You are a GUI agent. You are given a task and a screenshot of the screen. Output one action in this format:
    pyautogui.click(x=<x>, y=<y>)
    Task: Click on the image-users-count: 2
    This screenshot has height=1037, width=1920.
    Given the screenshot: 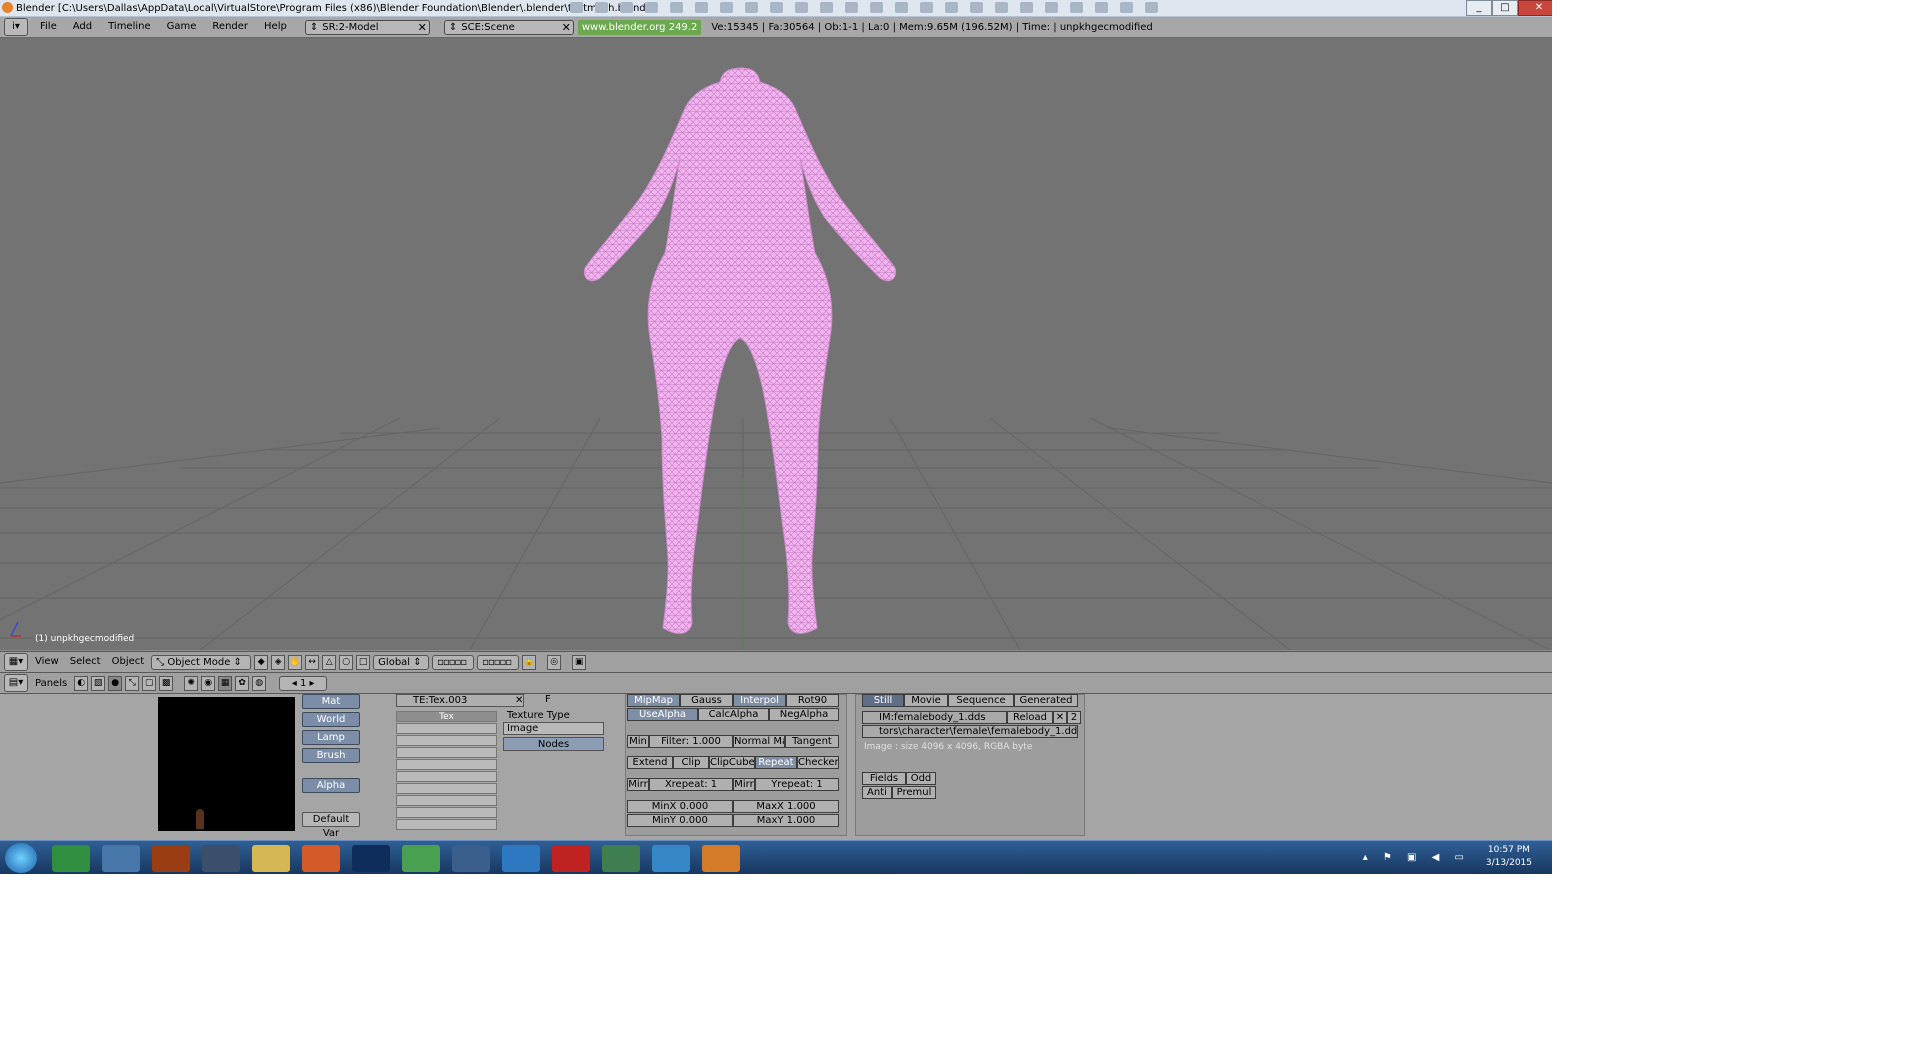 What is the action you would take?
    pyautogui.click(x=1074, y=717)
    